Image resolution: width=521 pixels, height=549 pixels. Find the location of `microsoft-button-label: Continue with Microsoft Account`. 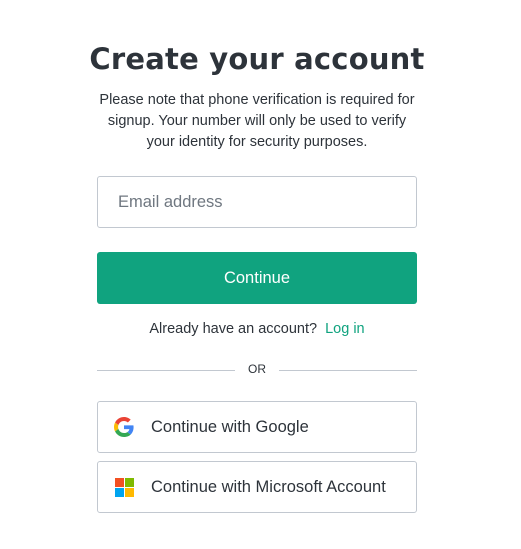

microsoft-button-label: Continue with Microsoft Account is located at coordinates (268, 486).